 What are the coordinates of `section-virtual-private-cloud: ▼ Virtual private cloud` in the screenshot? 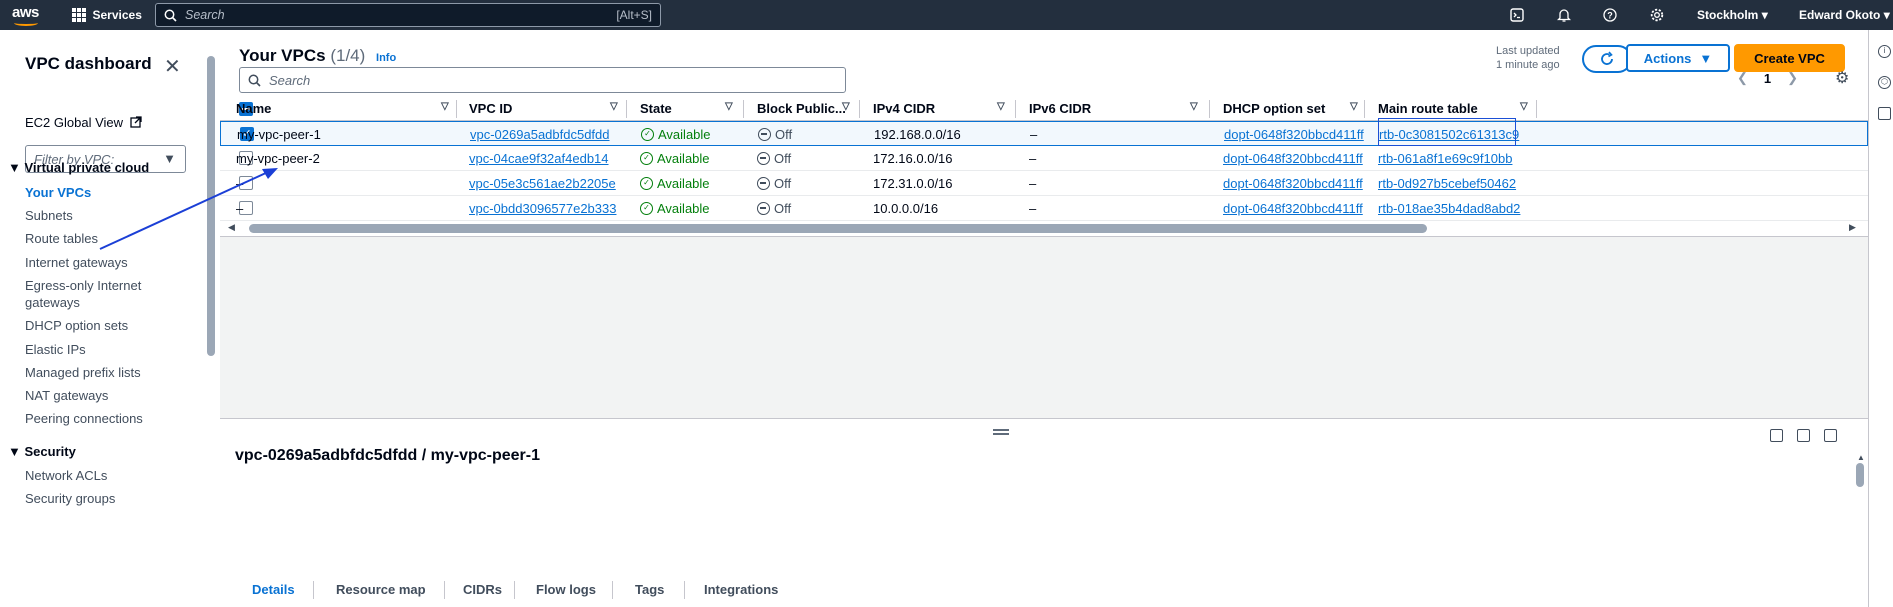 It's located at (78, 167).